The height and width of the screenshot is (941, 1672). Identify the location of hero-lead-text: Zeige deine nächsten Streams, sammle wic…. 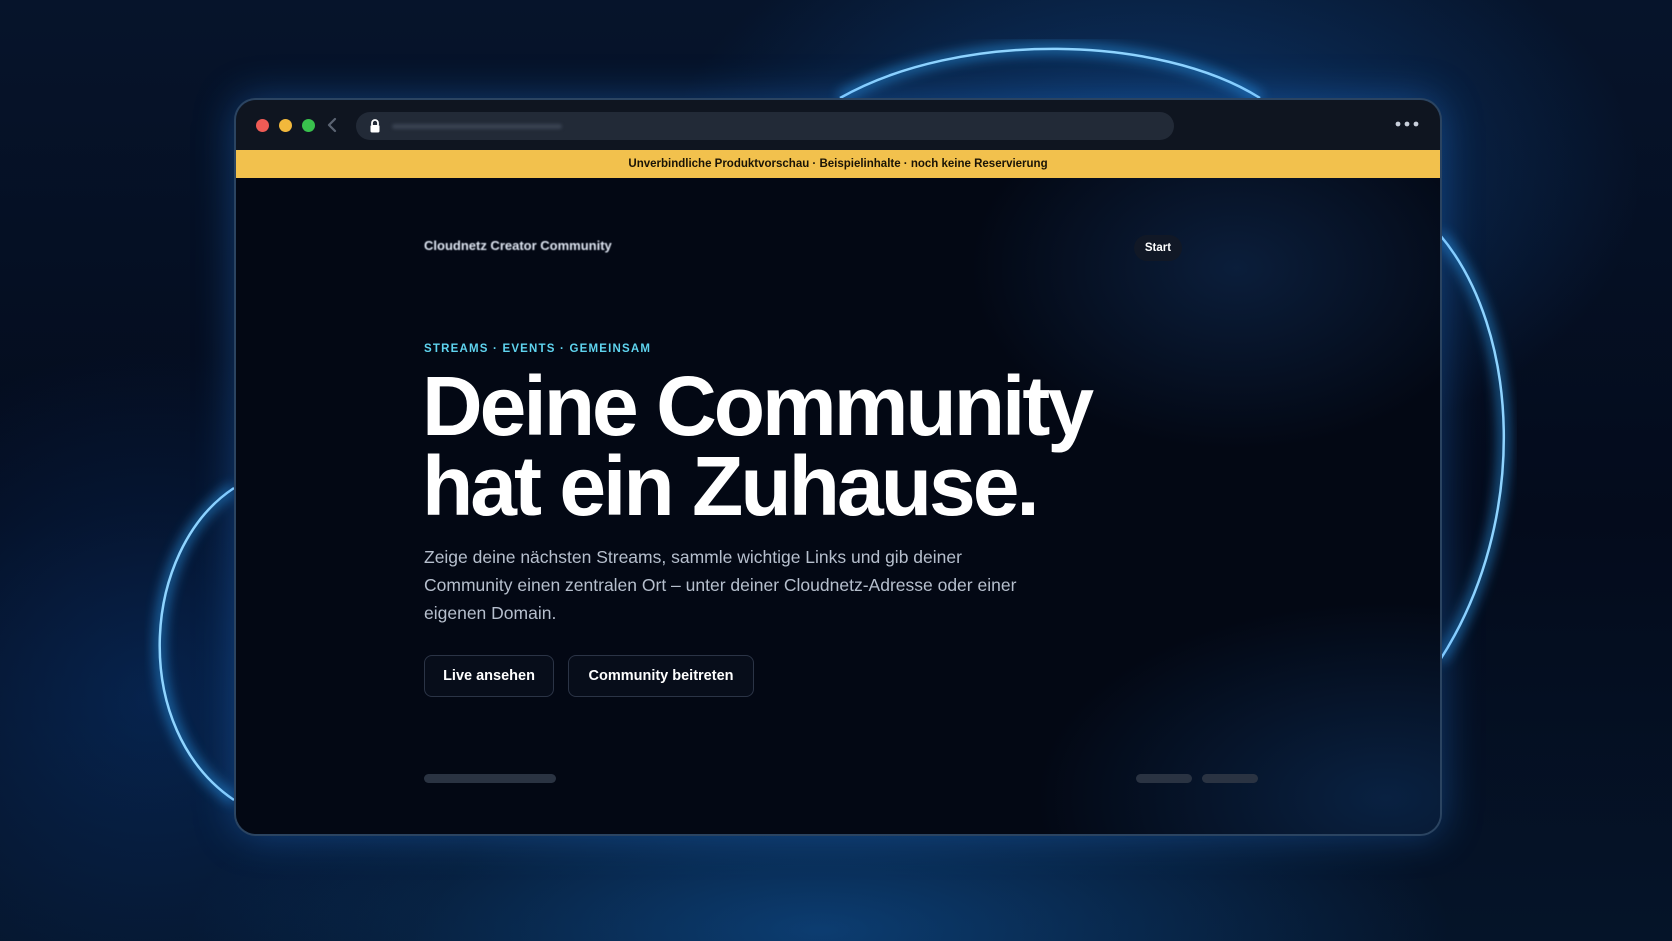
(720, 585).